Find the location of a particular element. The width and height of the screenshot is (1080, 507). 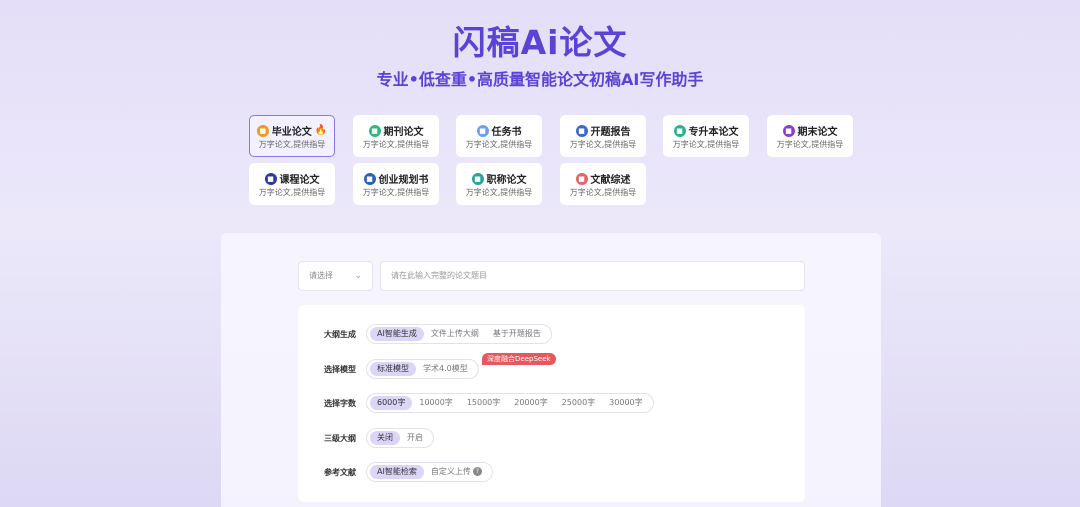

category-label: 创业规划书 is located at coordinates (403, 180).